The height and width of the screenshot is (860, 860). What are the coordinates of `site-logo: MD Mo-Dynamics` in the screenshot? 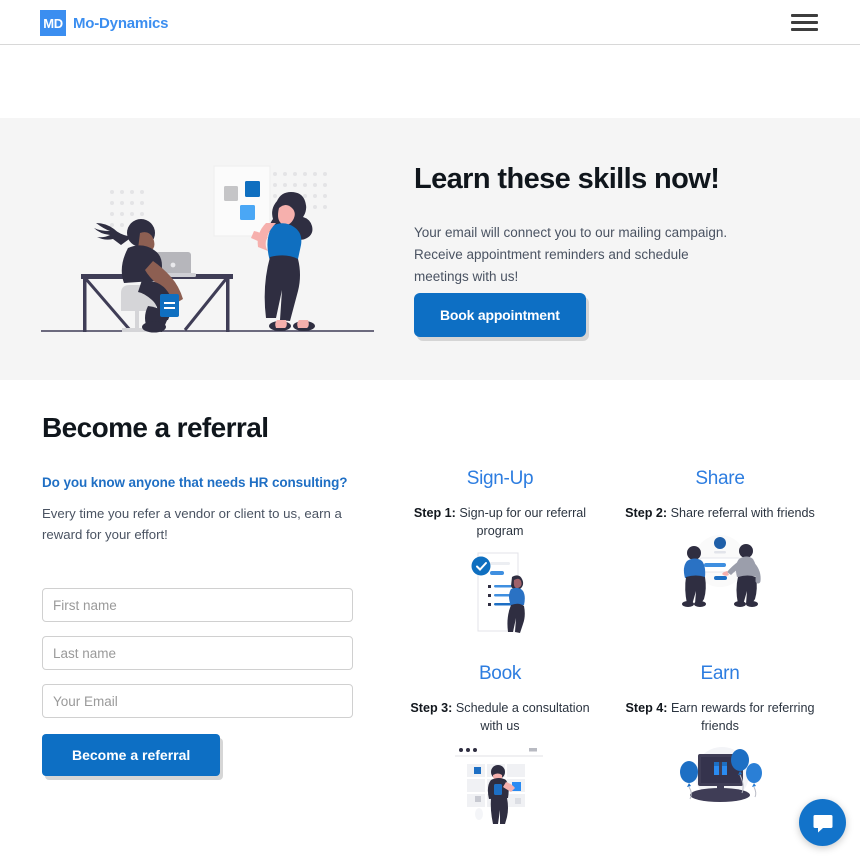 It's located at (104, 23).